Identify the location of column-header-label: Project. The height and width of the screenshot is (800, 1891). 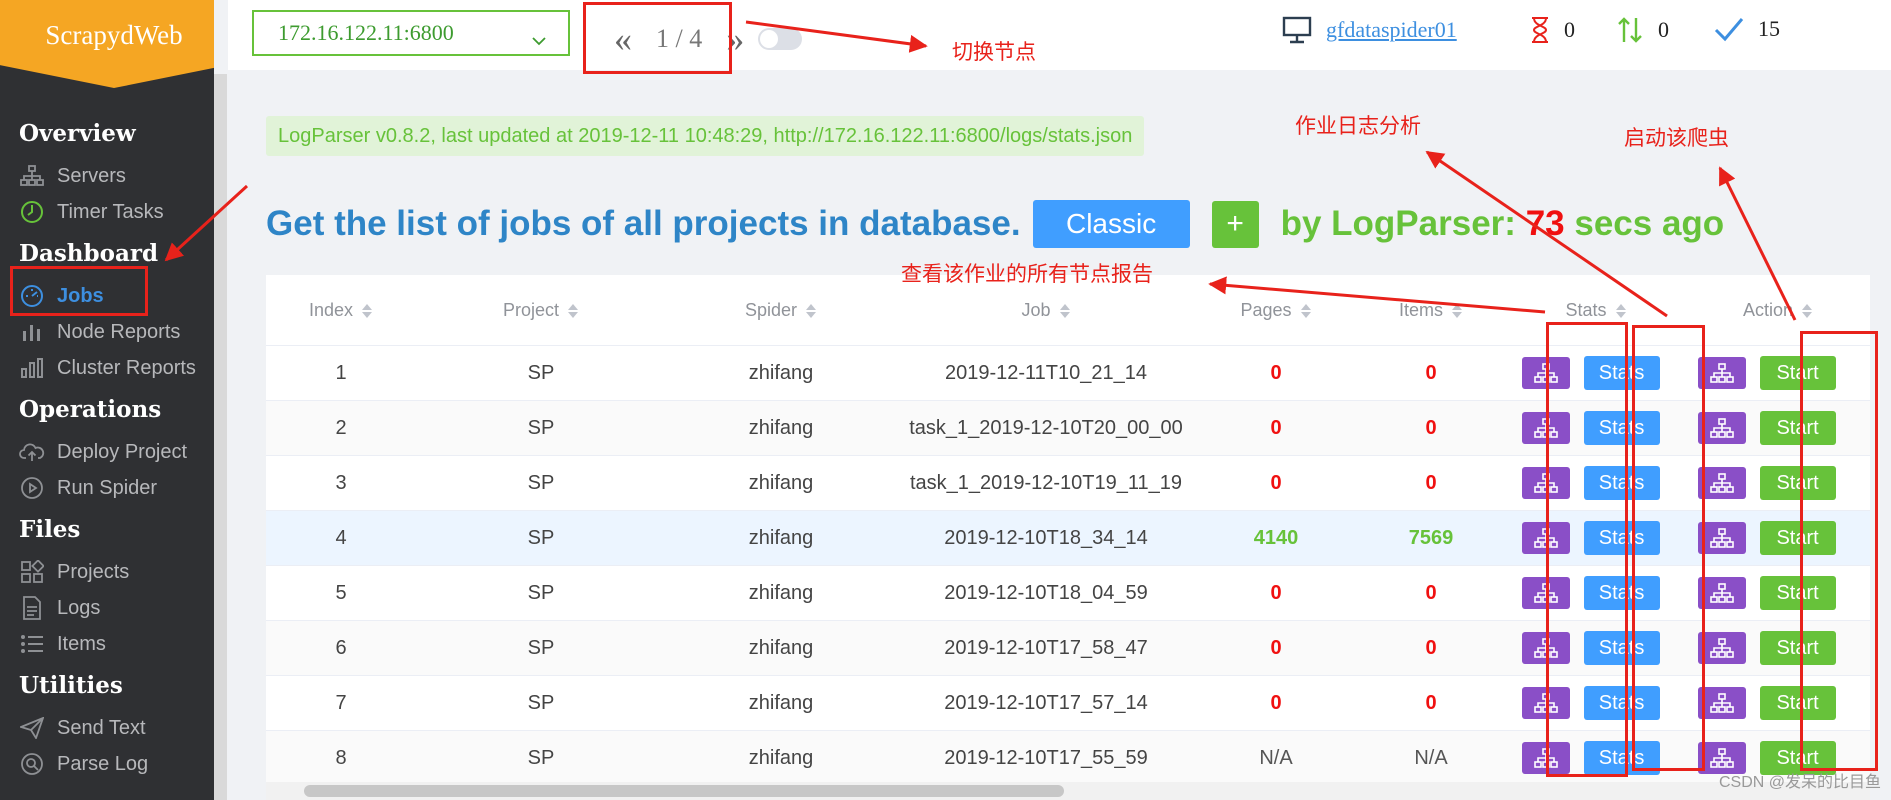
(531, 309).